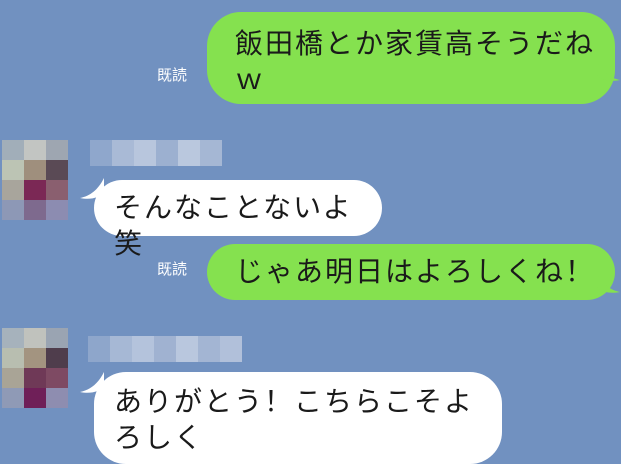 Image resolution: width=621 pixels, height=464 pixels. What do you see at coordinates (294, 419) in the screenshot?
I see `message-text: ありがとう！こちらこそよ ろしく` at bounding box center [294, 419].